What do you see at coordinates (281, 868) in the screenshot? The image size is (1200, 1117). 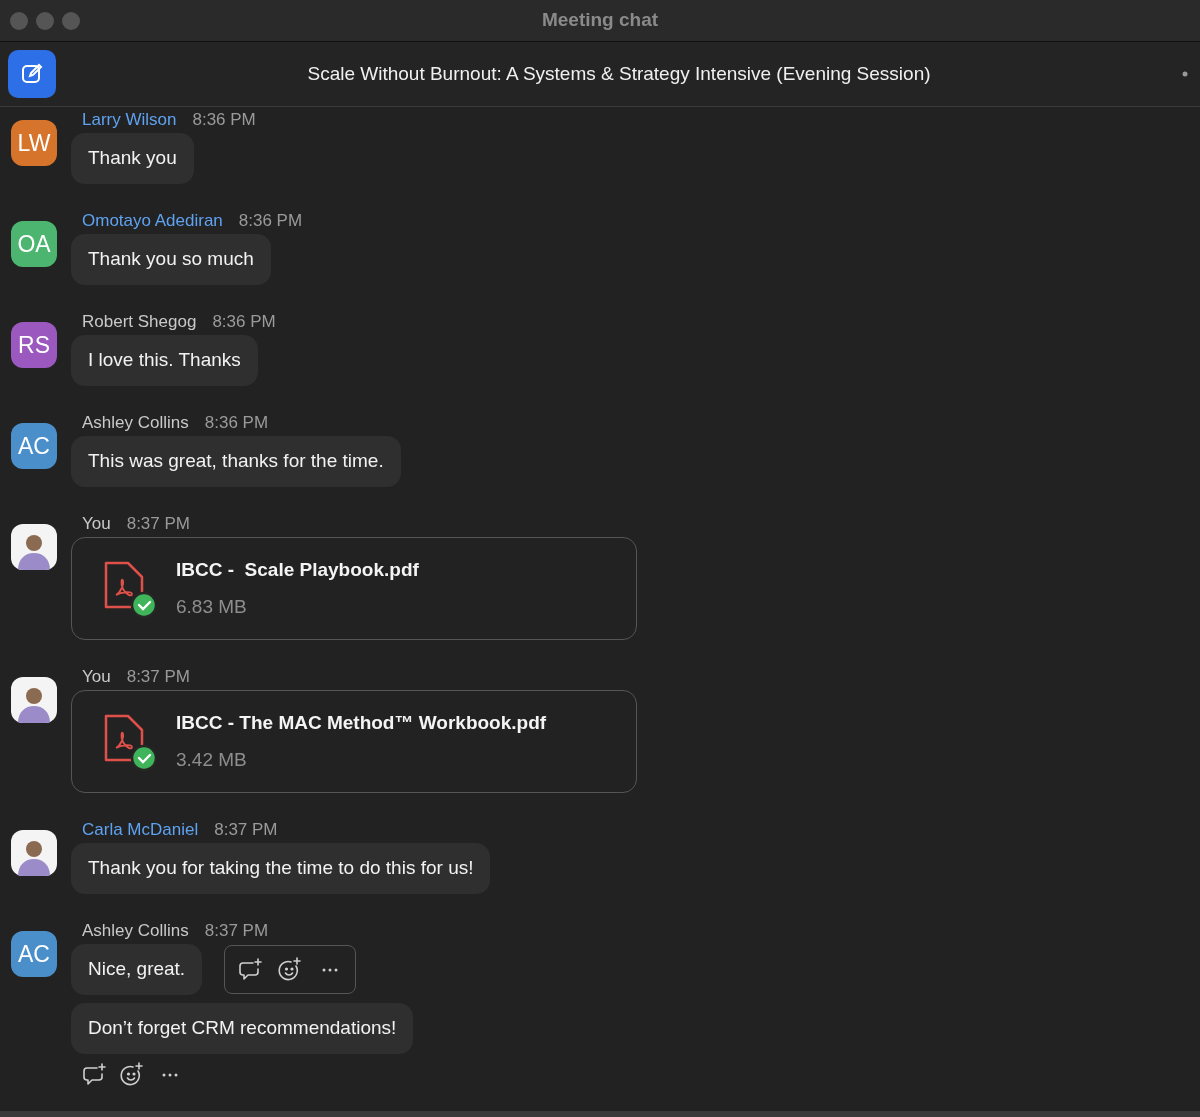 I see `message-bubble: Thank you for taking the time to do this for us!` at bounding box center [281, 868].